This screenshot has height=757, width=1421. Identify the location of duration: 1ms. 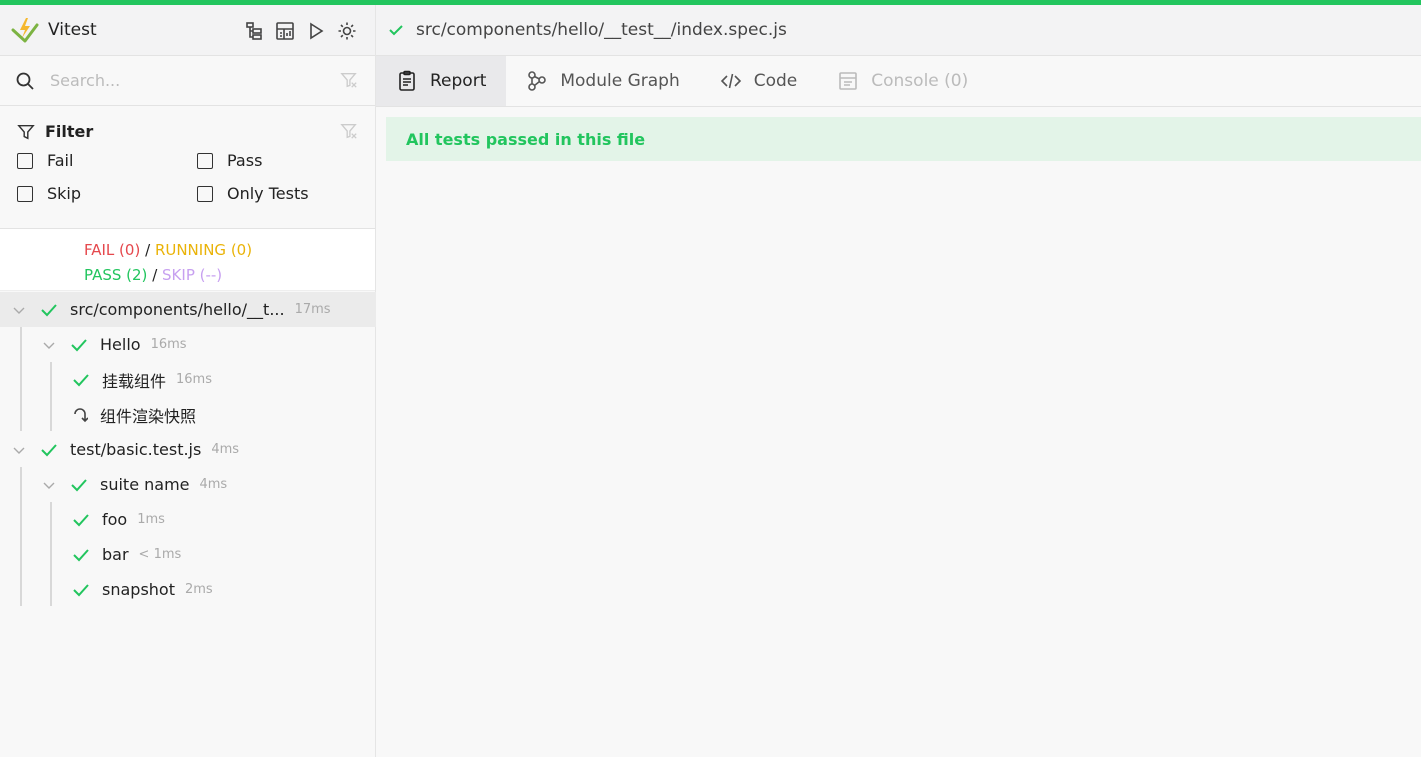
(151, 519).